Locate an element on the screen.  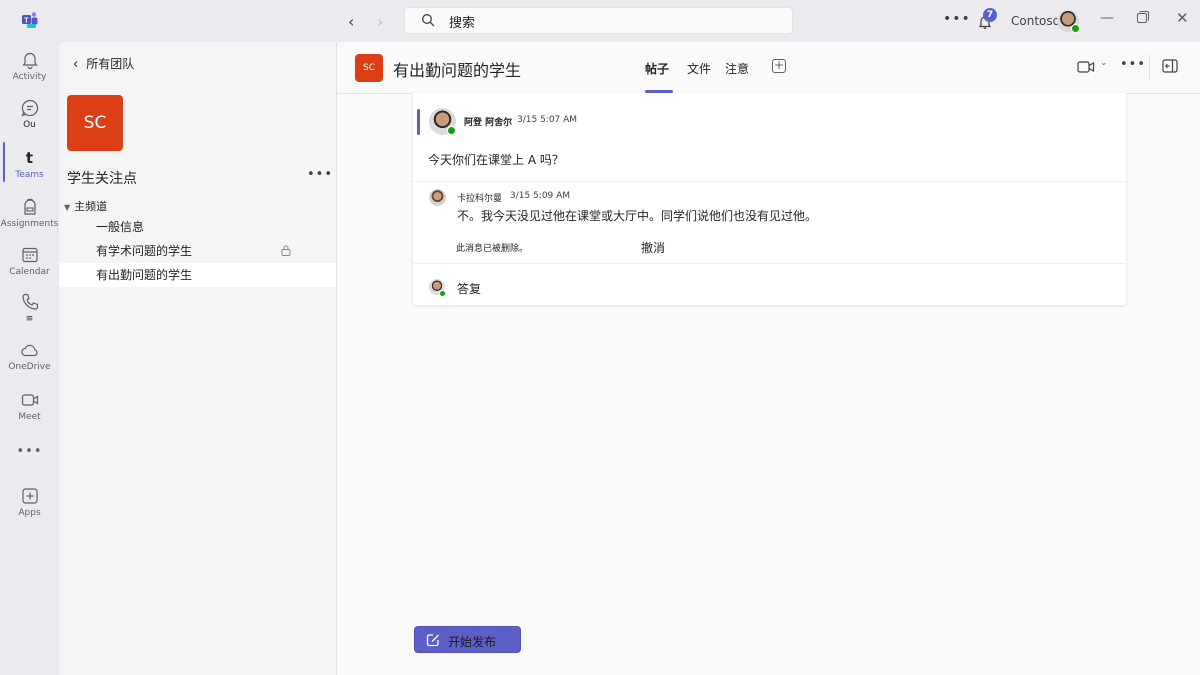
caret-down-icon: ▼ is located at coordinates (67, 207).